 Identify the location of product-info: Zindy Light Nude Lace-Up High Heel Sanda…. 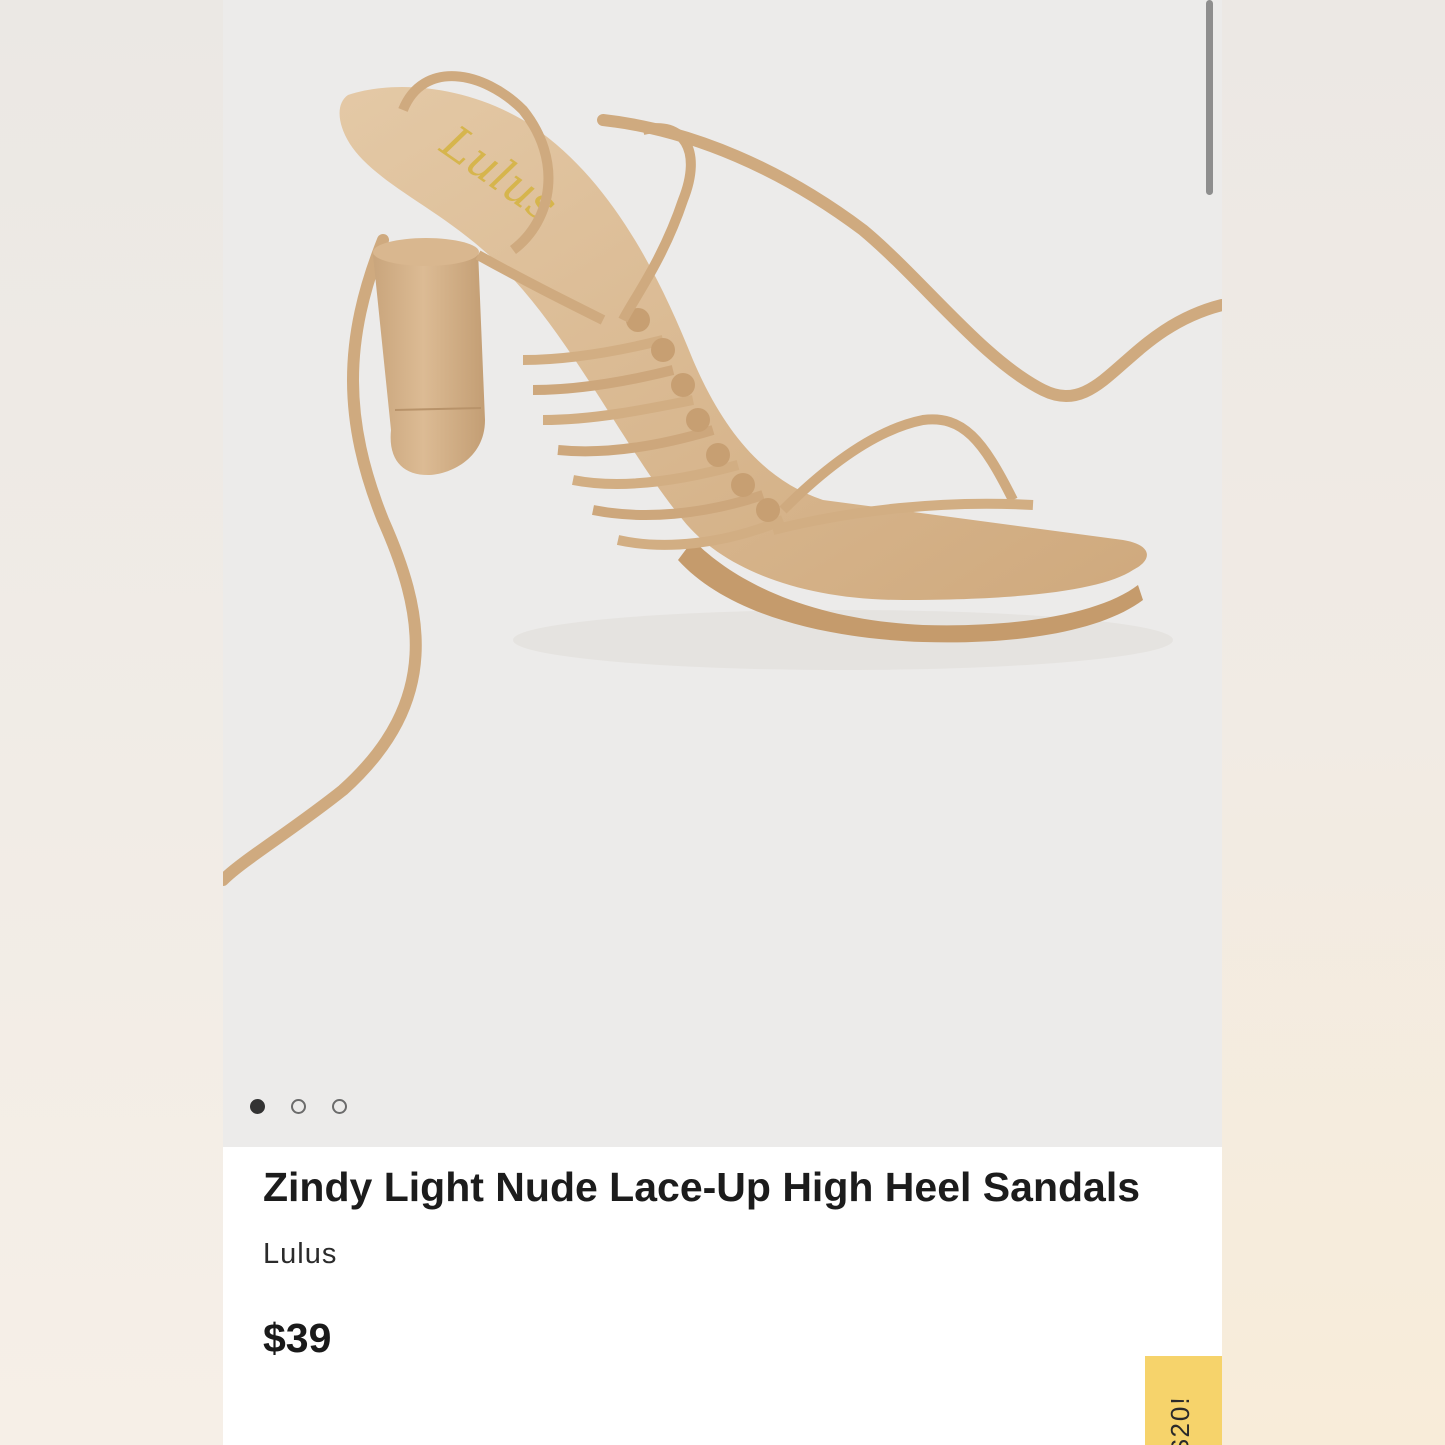
(703, 1261).